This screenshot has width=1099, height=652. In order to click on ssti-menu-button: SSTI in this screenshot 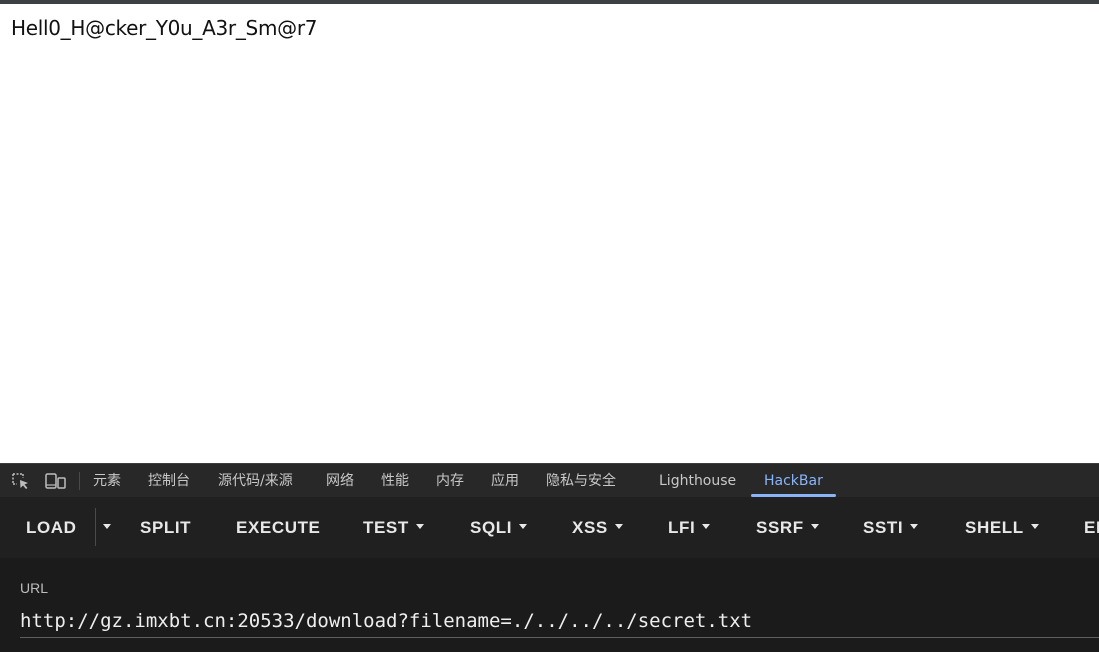, I will do `click(891, 527)`.